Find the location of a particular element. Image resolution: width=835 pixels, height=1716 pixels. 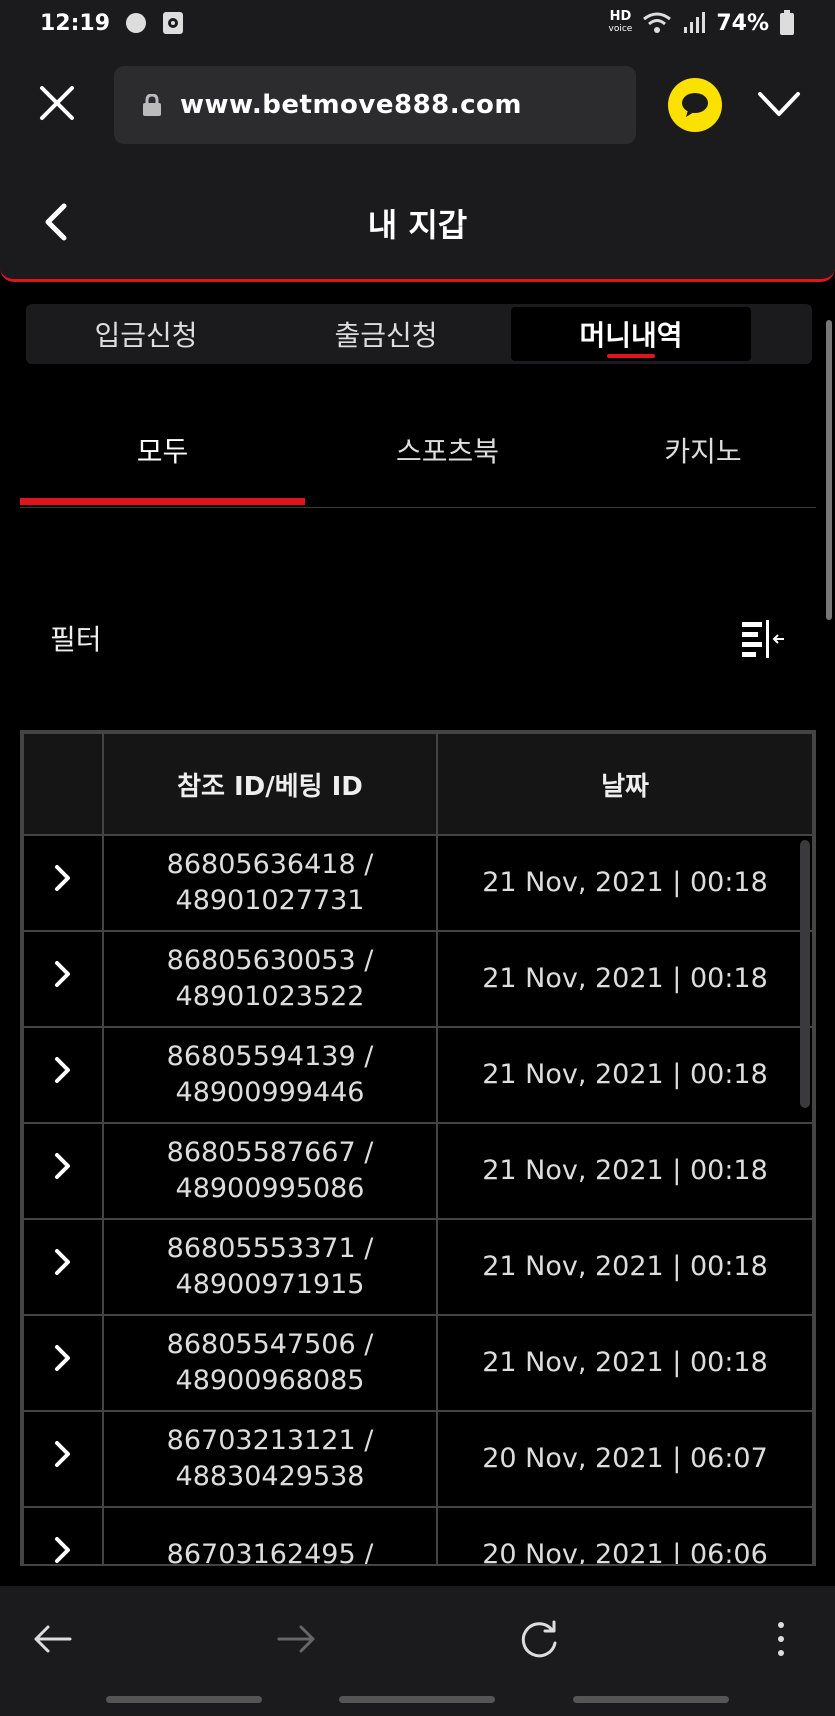

ref-bet-id-cell: 86805587667 / 48900995086 is located at coordinates (270, 1171).